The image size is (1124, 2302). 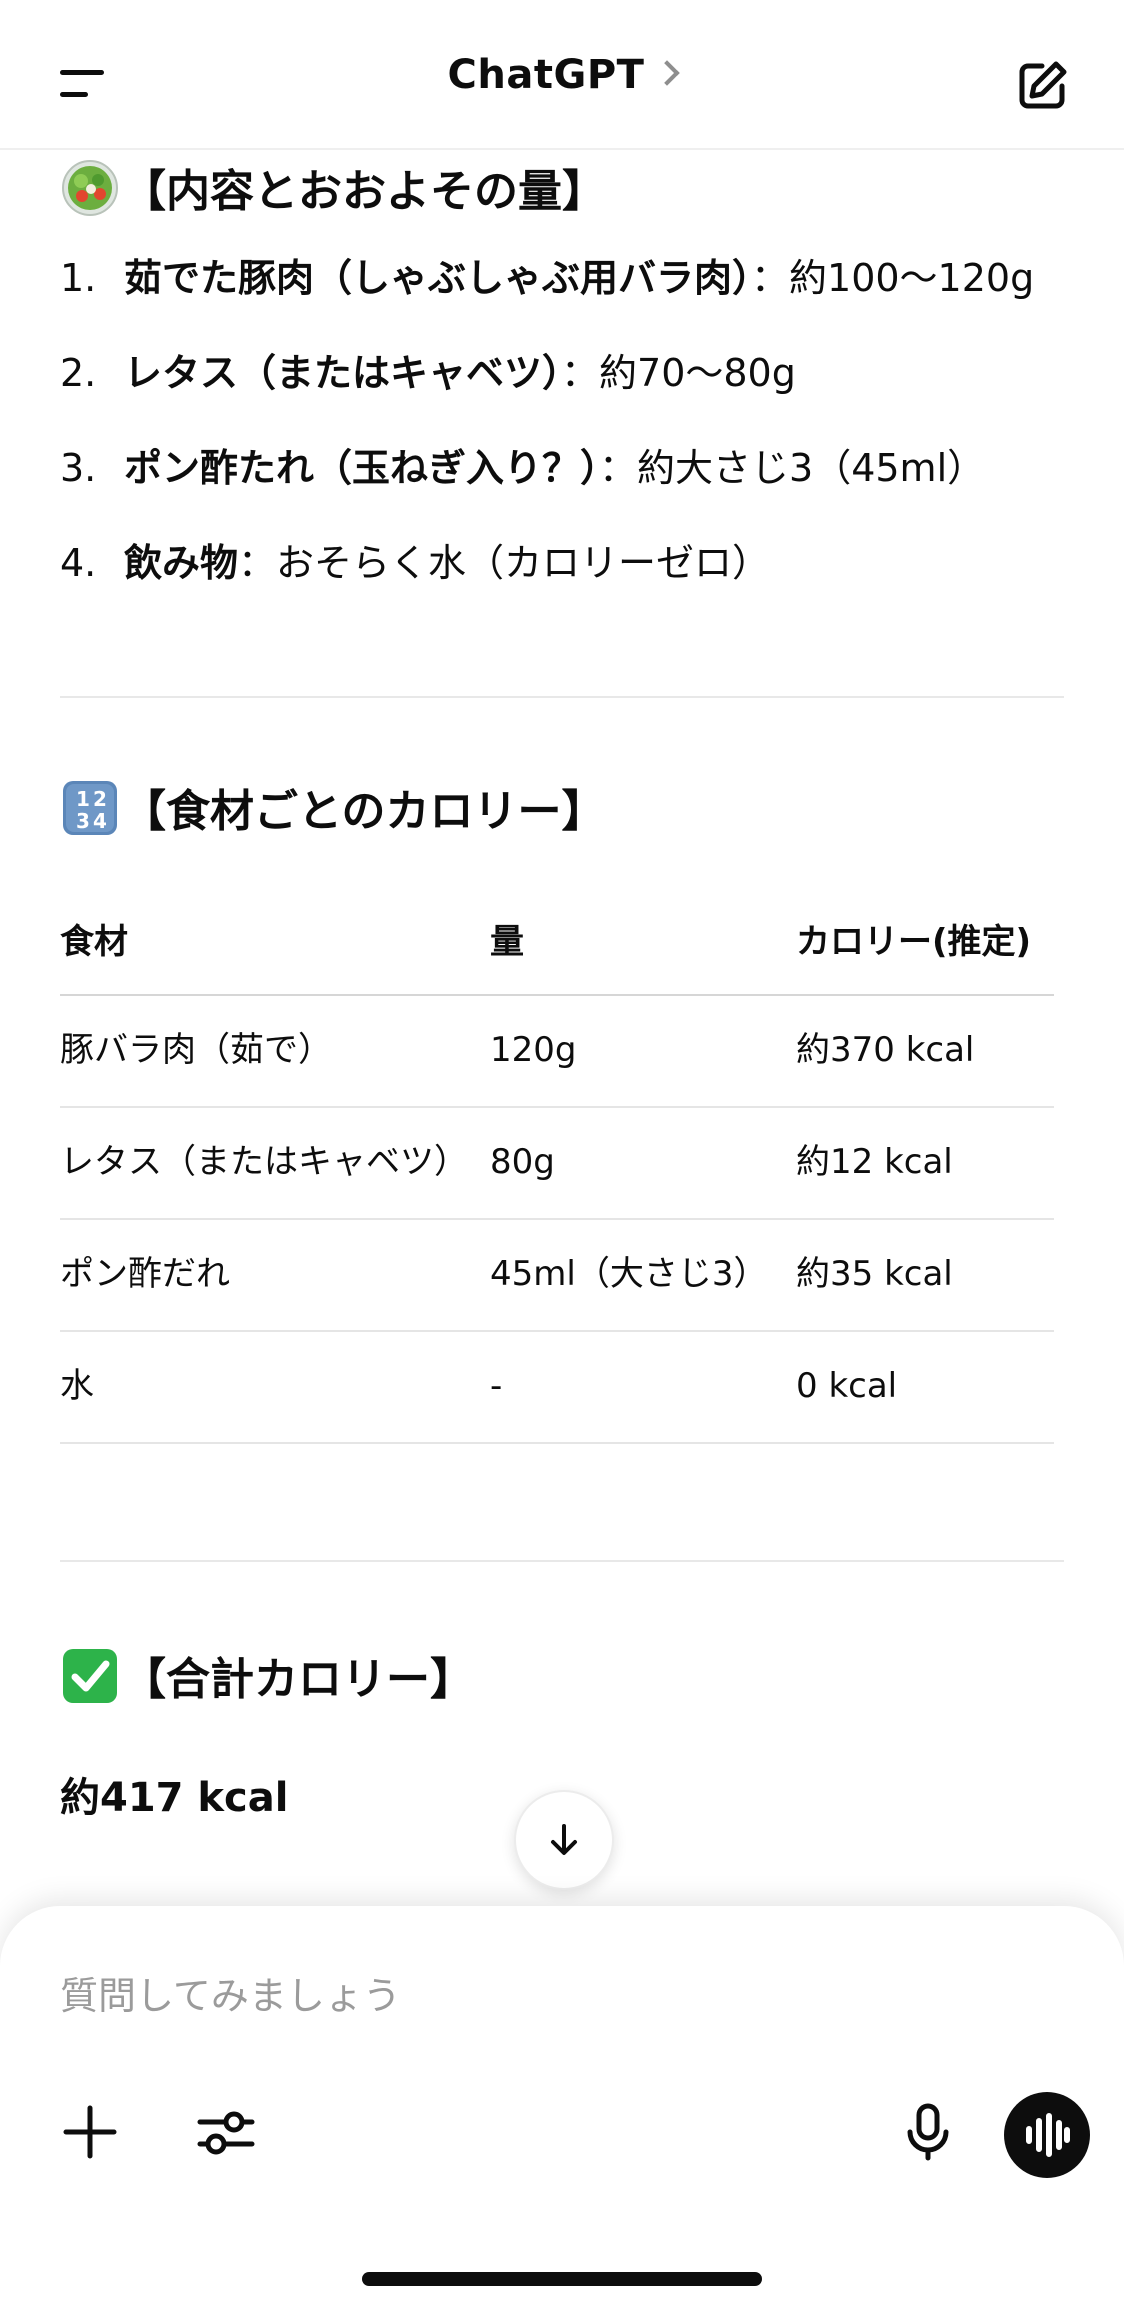 I want to click on list-item: 1. 茹でた豚肉（しゃぶしゃぶ用バラ肉）：約100〜120g, so click(x=547, y=278).